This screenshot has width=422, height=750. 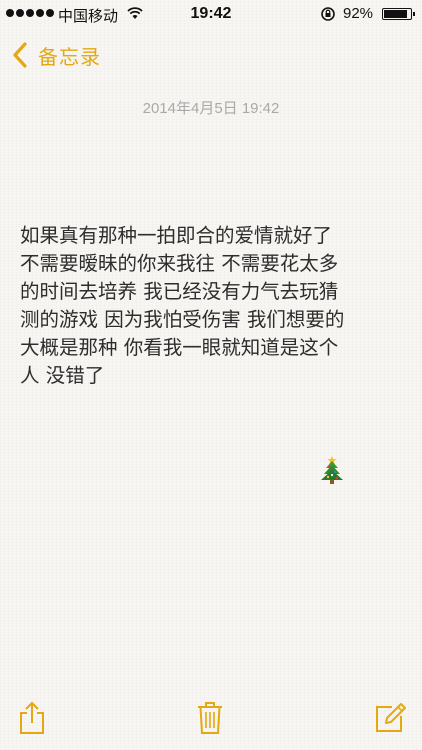 I want to click on note-line: 不需要暧昧的你来我往 不需要花太多, so click(x=179, y=263).